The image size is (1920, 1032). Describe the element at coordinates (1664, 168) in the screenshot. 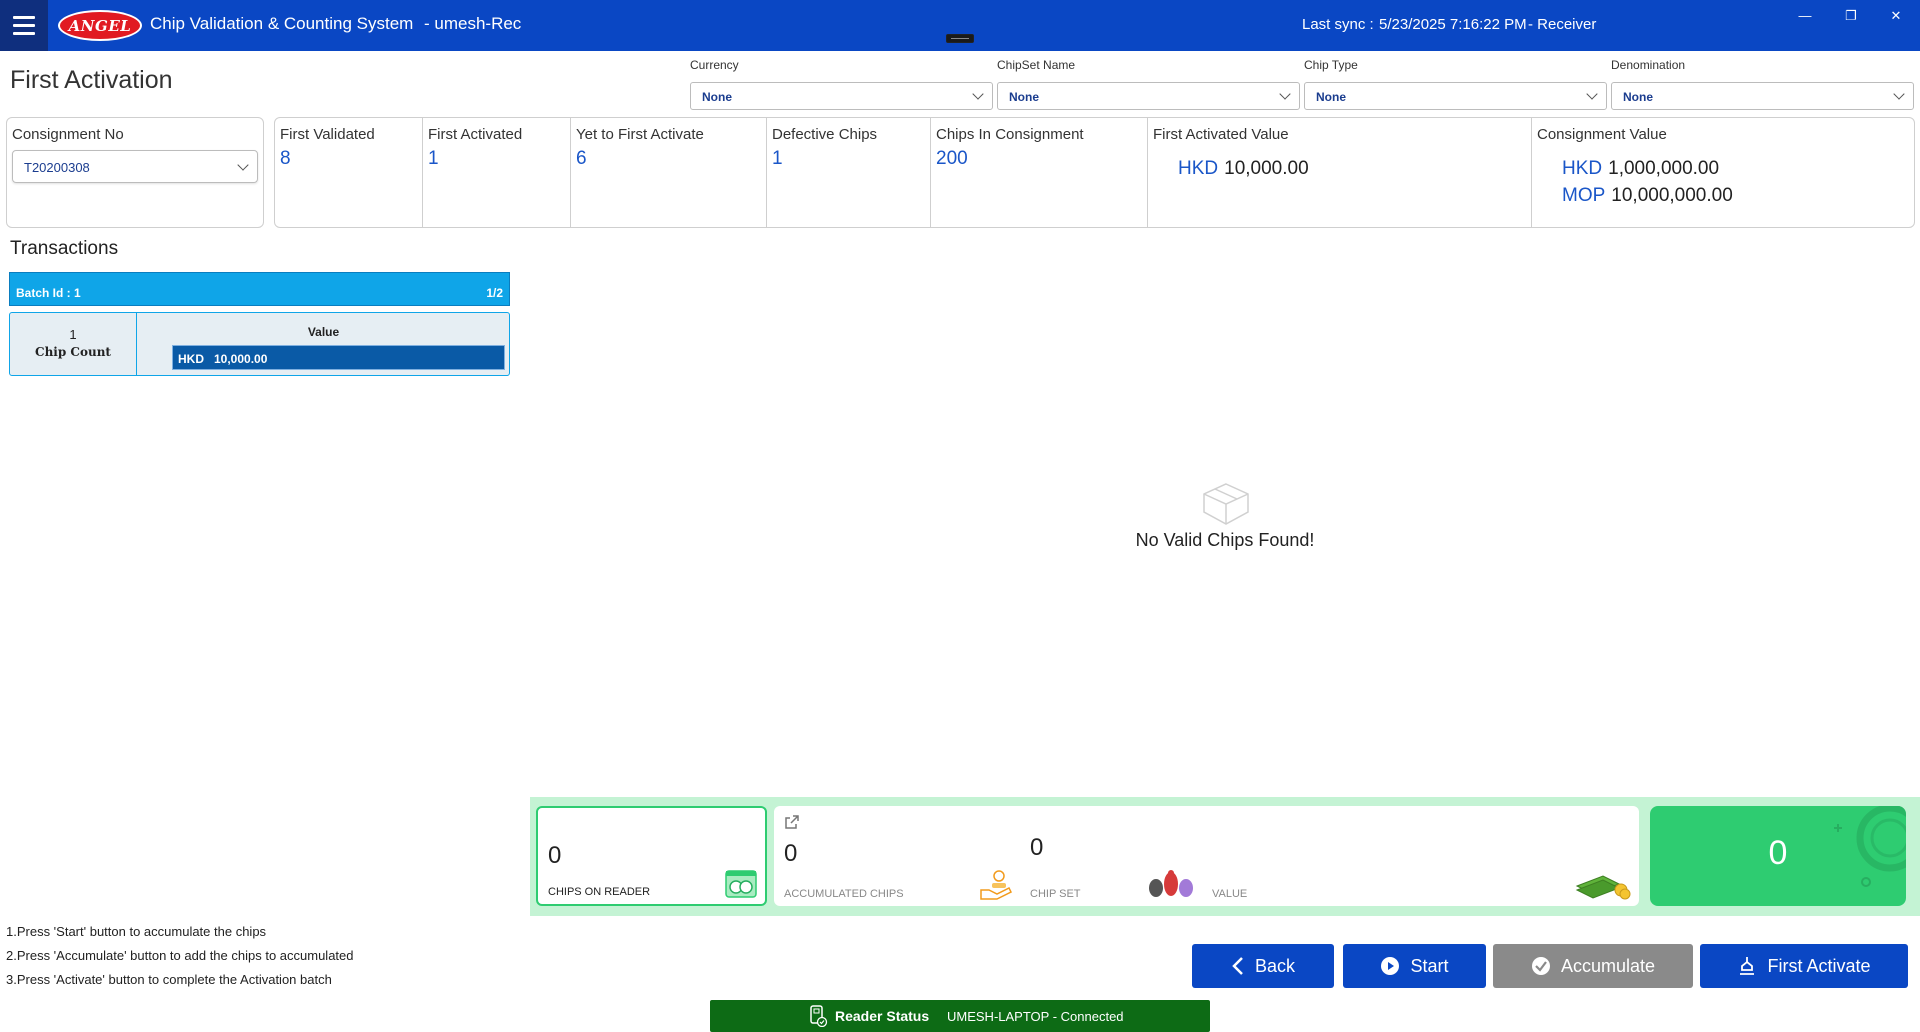

I see `amount: 1,000,000.00` at that location.